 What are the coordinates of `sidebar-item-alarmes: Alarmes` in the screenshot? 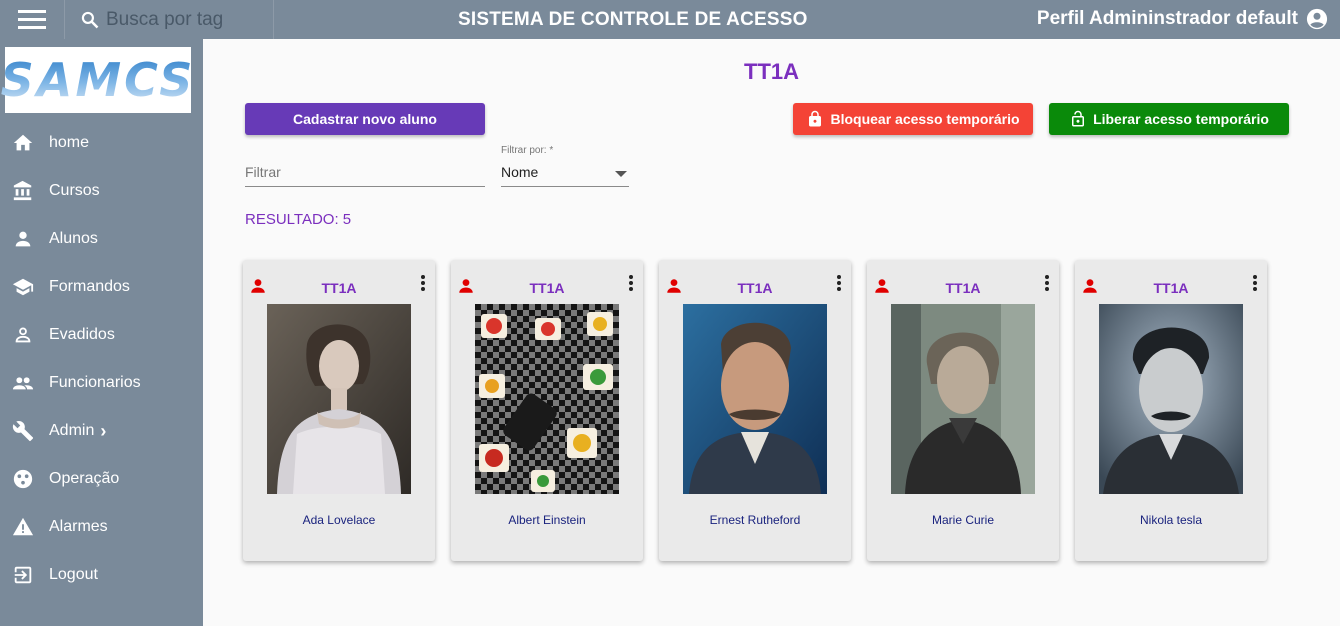 It's located at (101, 527).